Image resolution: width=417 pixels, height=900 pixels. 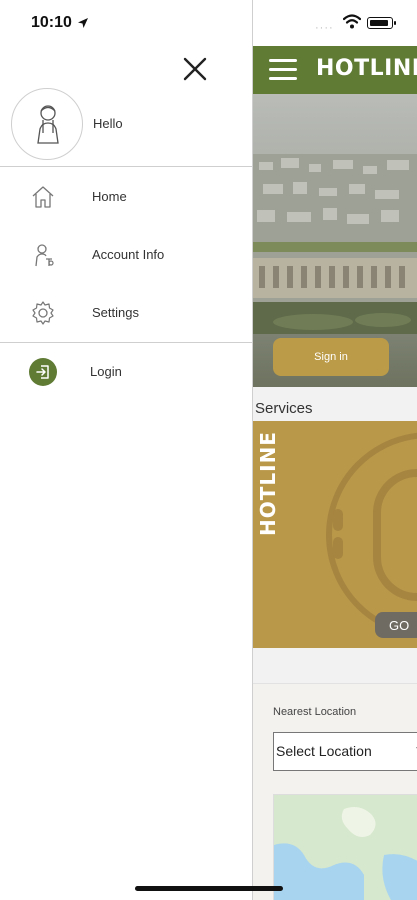 What do you see at coordinates (195, 69) in the screenshot?
I see `close-icon` at bounding box center [195, 69].